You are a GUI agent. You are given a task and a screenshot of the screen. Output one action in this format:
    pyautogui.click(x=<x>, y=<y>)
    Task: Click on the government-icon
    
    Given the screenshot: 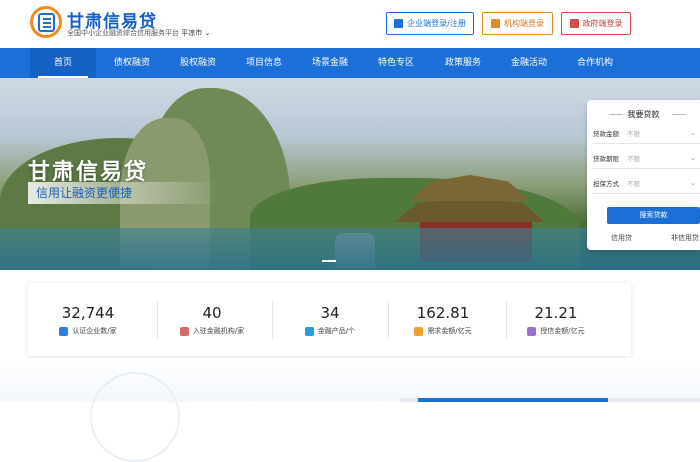 What is the action you would take?
    pyautogui.click(x=574, y=23)
    